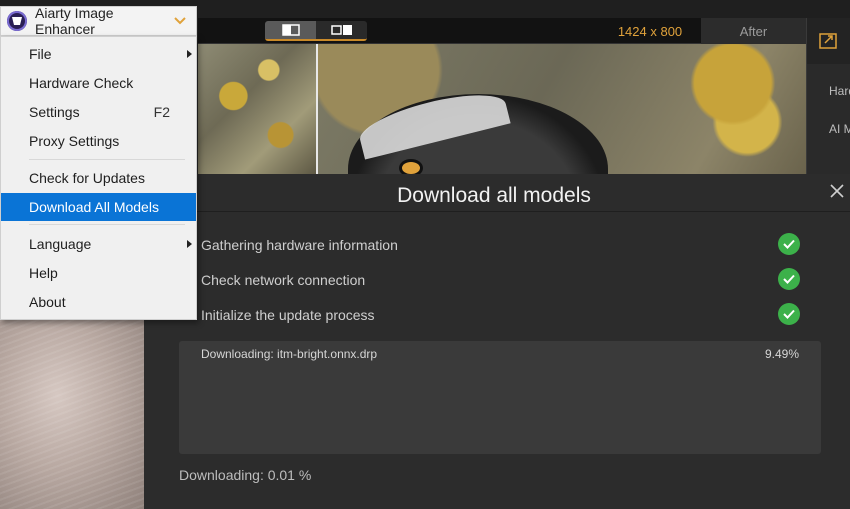 This screenshot has width=850, height=509. I want to click on panel-label-ai-model: AI M, so click(839, 129).